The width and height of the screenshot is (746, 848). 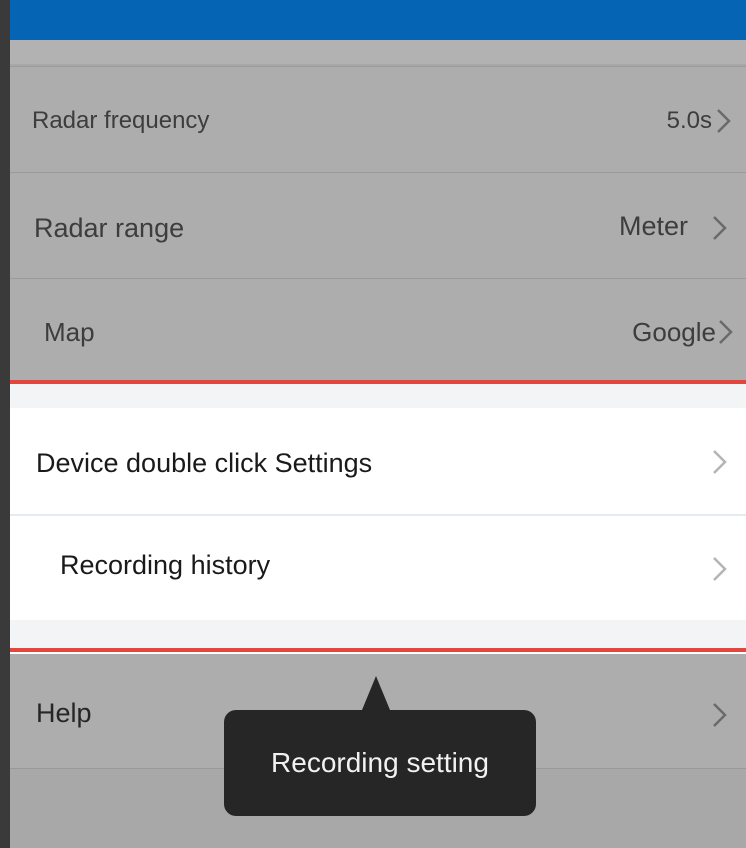 I want to click on setting-value: 5.0s, so click(x=689, y=120).